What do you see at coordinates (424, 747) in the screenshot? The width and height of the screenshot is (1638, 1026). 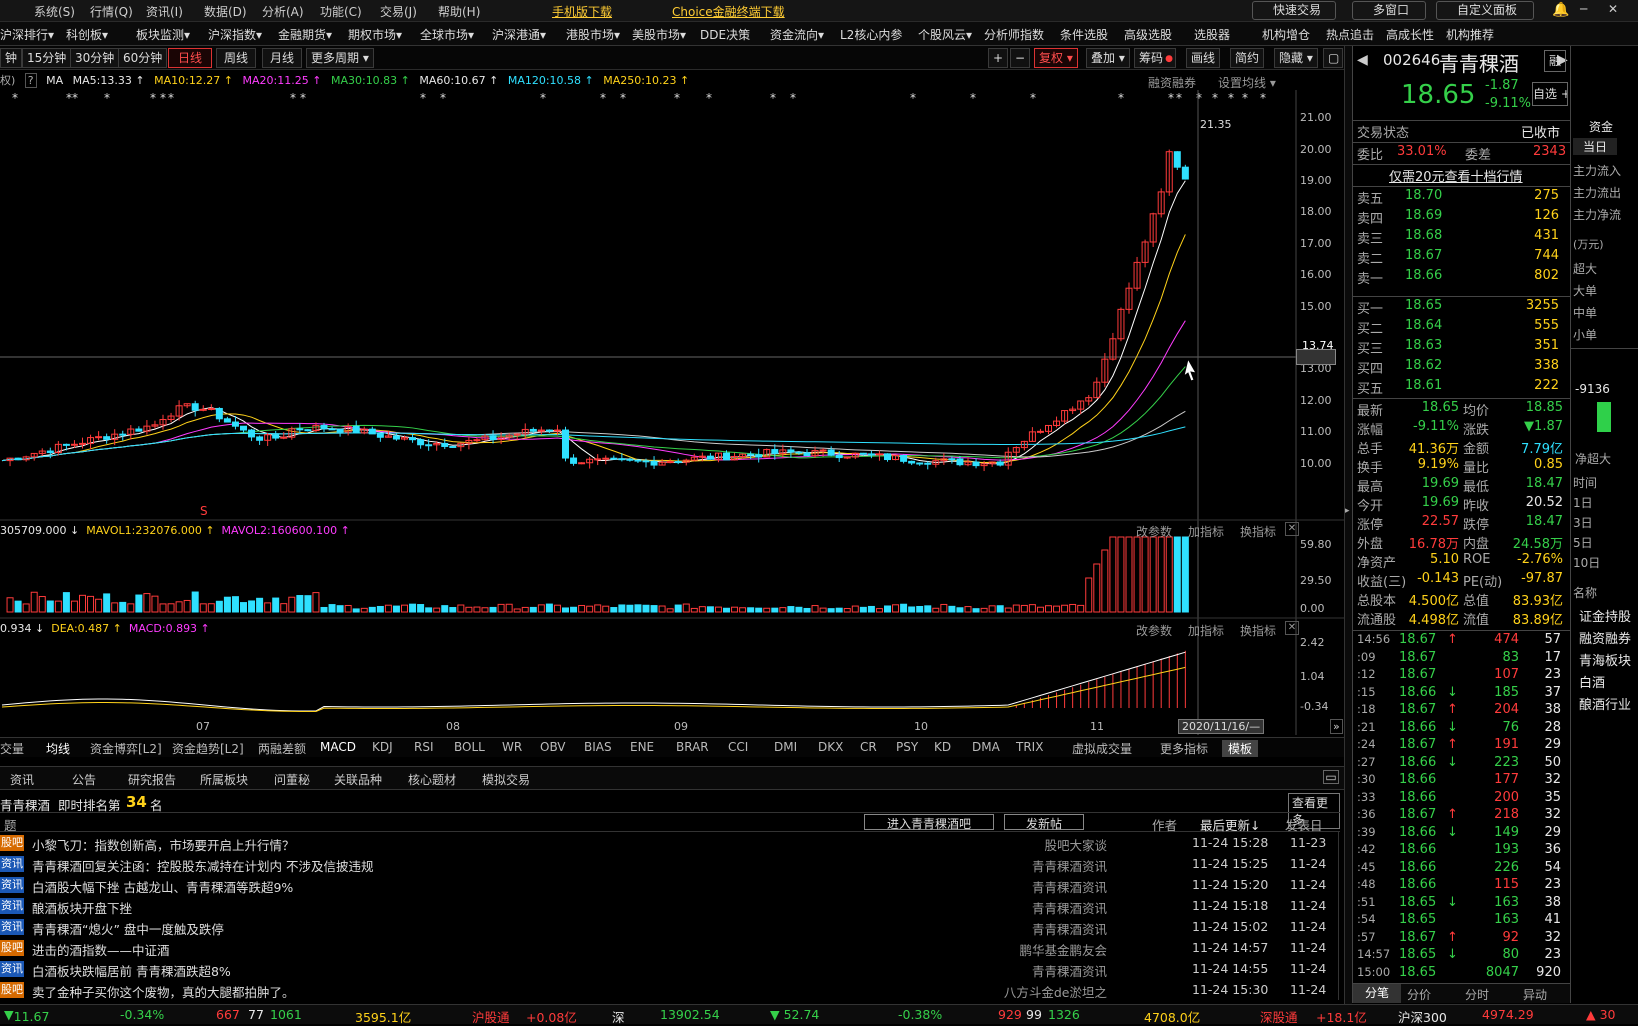 I see `indicator-tab: RSI` at bounding box center [424, 747].